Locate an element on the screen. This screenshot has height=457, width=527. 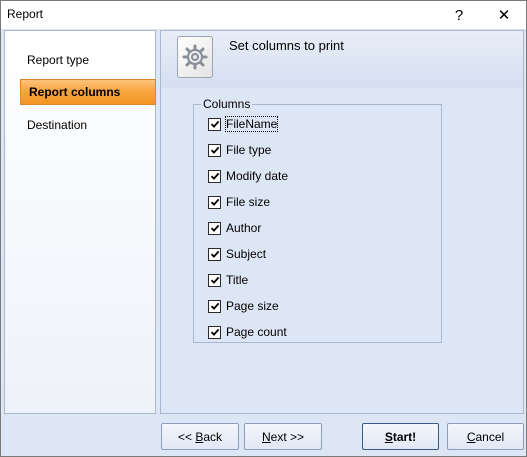
column-label: Page count is located at coordinates (256, 332).